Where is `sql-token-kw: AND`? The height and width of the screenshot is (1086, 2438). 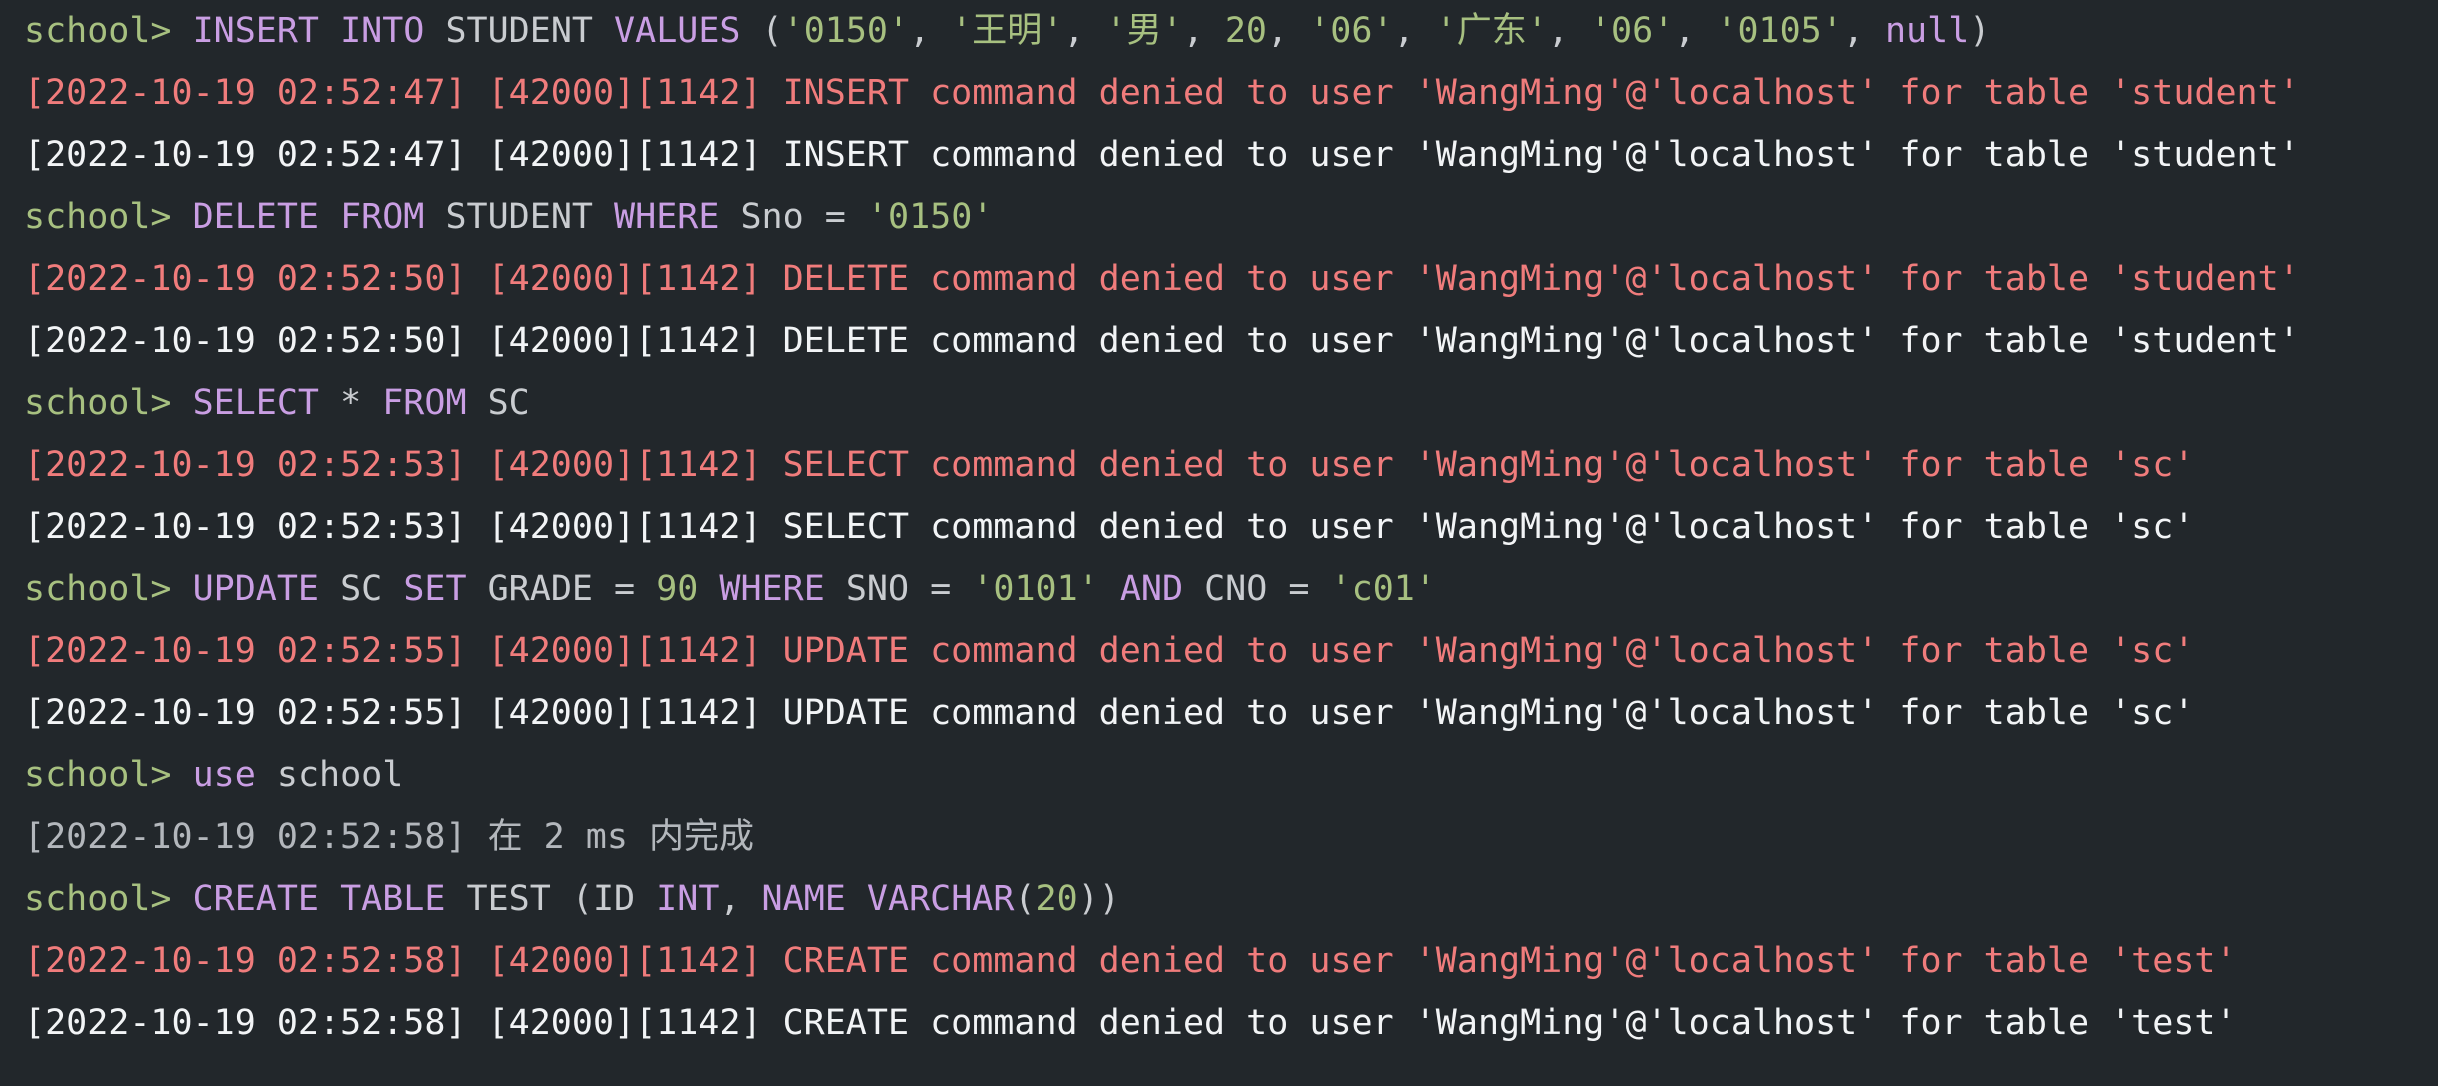 sql-token-kw: AND is located at coordinates (1151, 589).